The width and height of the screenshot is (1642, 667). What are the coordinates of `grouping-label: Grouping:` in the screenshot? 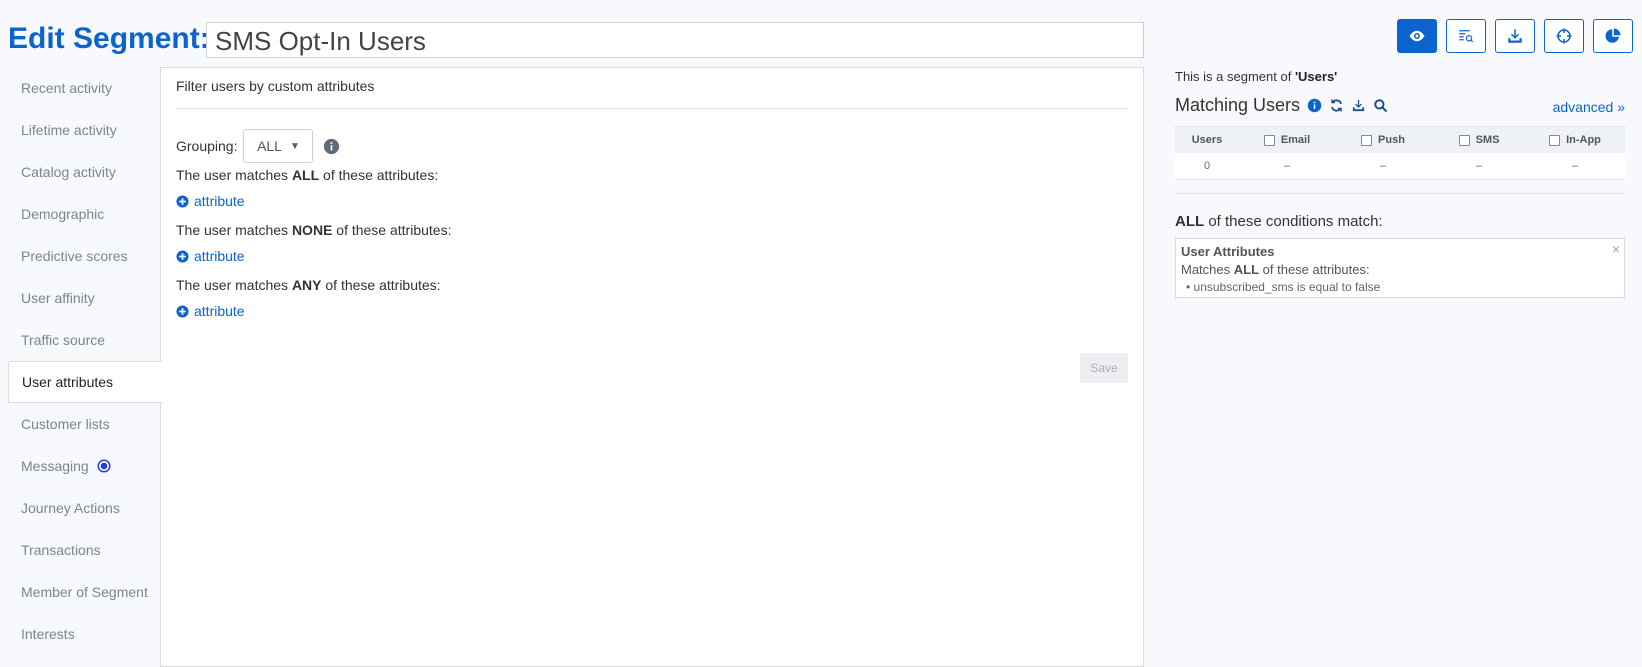 It's located at (207, 146).